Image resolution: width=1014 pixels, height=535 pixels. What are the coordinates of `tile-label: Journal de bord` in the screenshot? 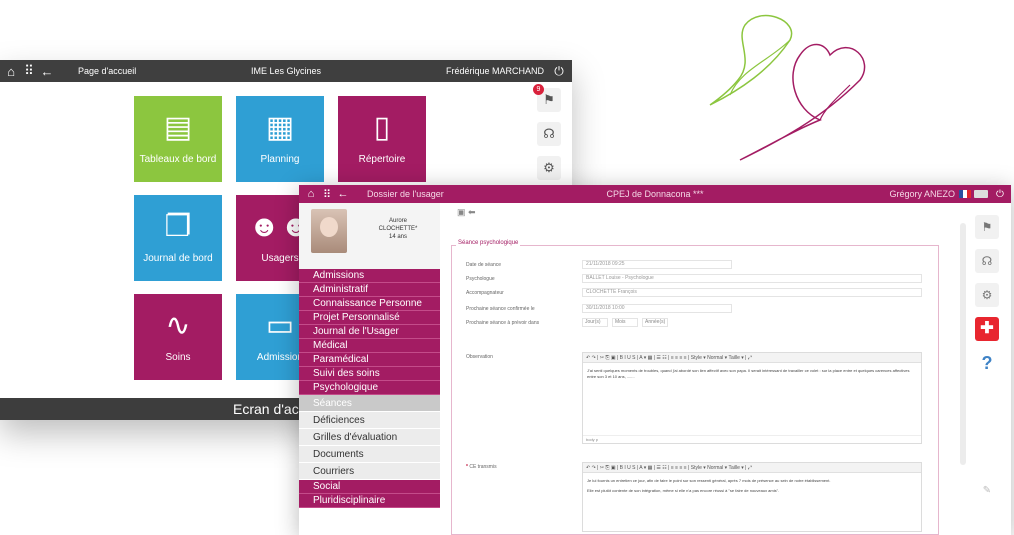 It's located at (178, 258).